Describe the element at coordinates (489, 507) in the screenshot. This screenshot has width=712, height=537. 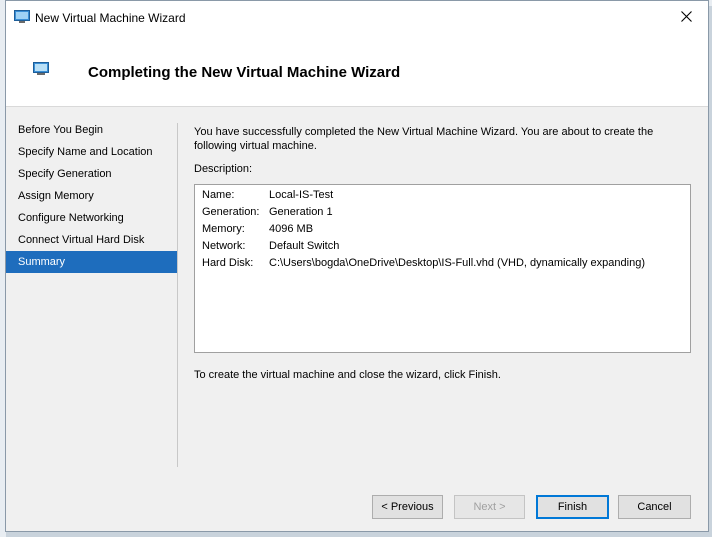
I see `next-button: Next >` at that location.